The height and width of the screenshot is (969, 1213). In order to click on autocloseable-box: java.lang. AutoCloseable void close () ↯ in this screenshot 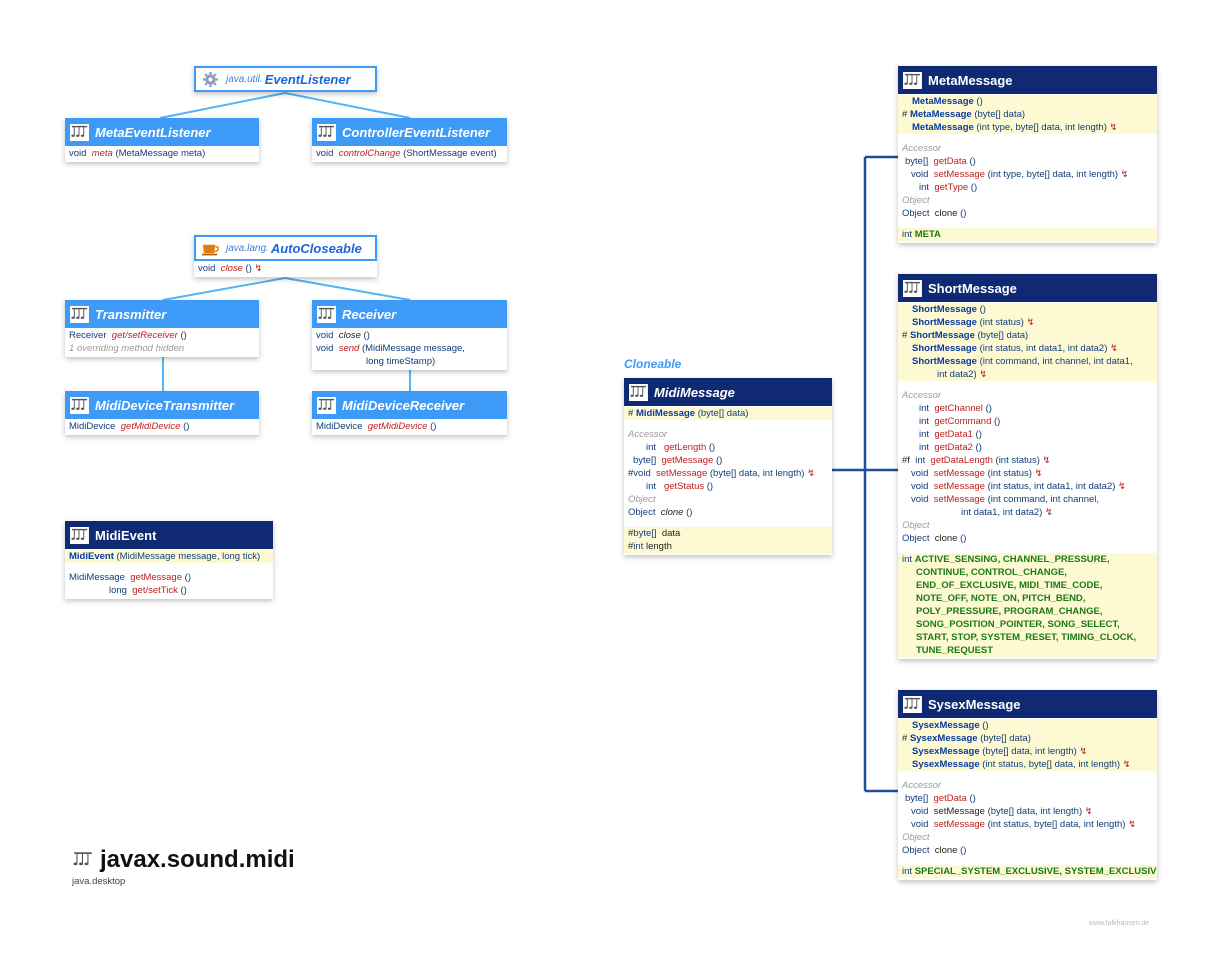, I will do `click(285, 256)`.